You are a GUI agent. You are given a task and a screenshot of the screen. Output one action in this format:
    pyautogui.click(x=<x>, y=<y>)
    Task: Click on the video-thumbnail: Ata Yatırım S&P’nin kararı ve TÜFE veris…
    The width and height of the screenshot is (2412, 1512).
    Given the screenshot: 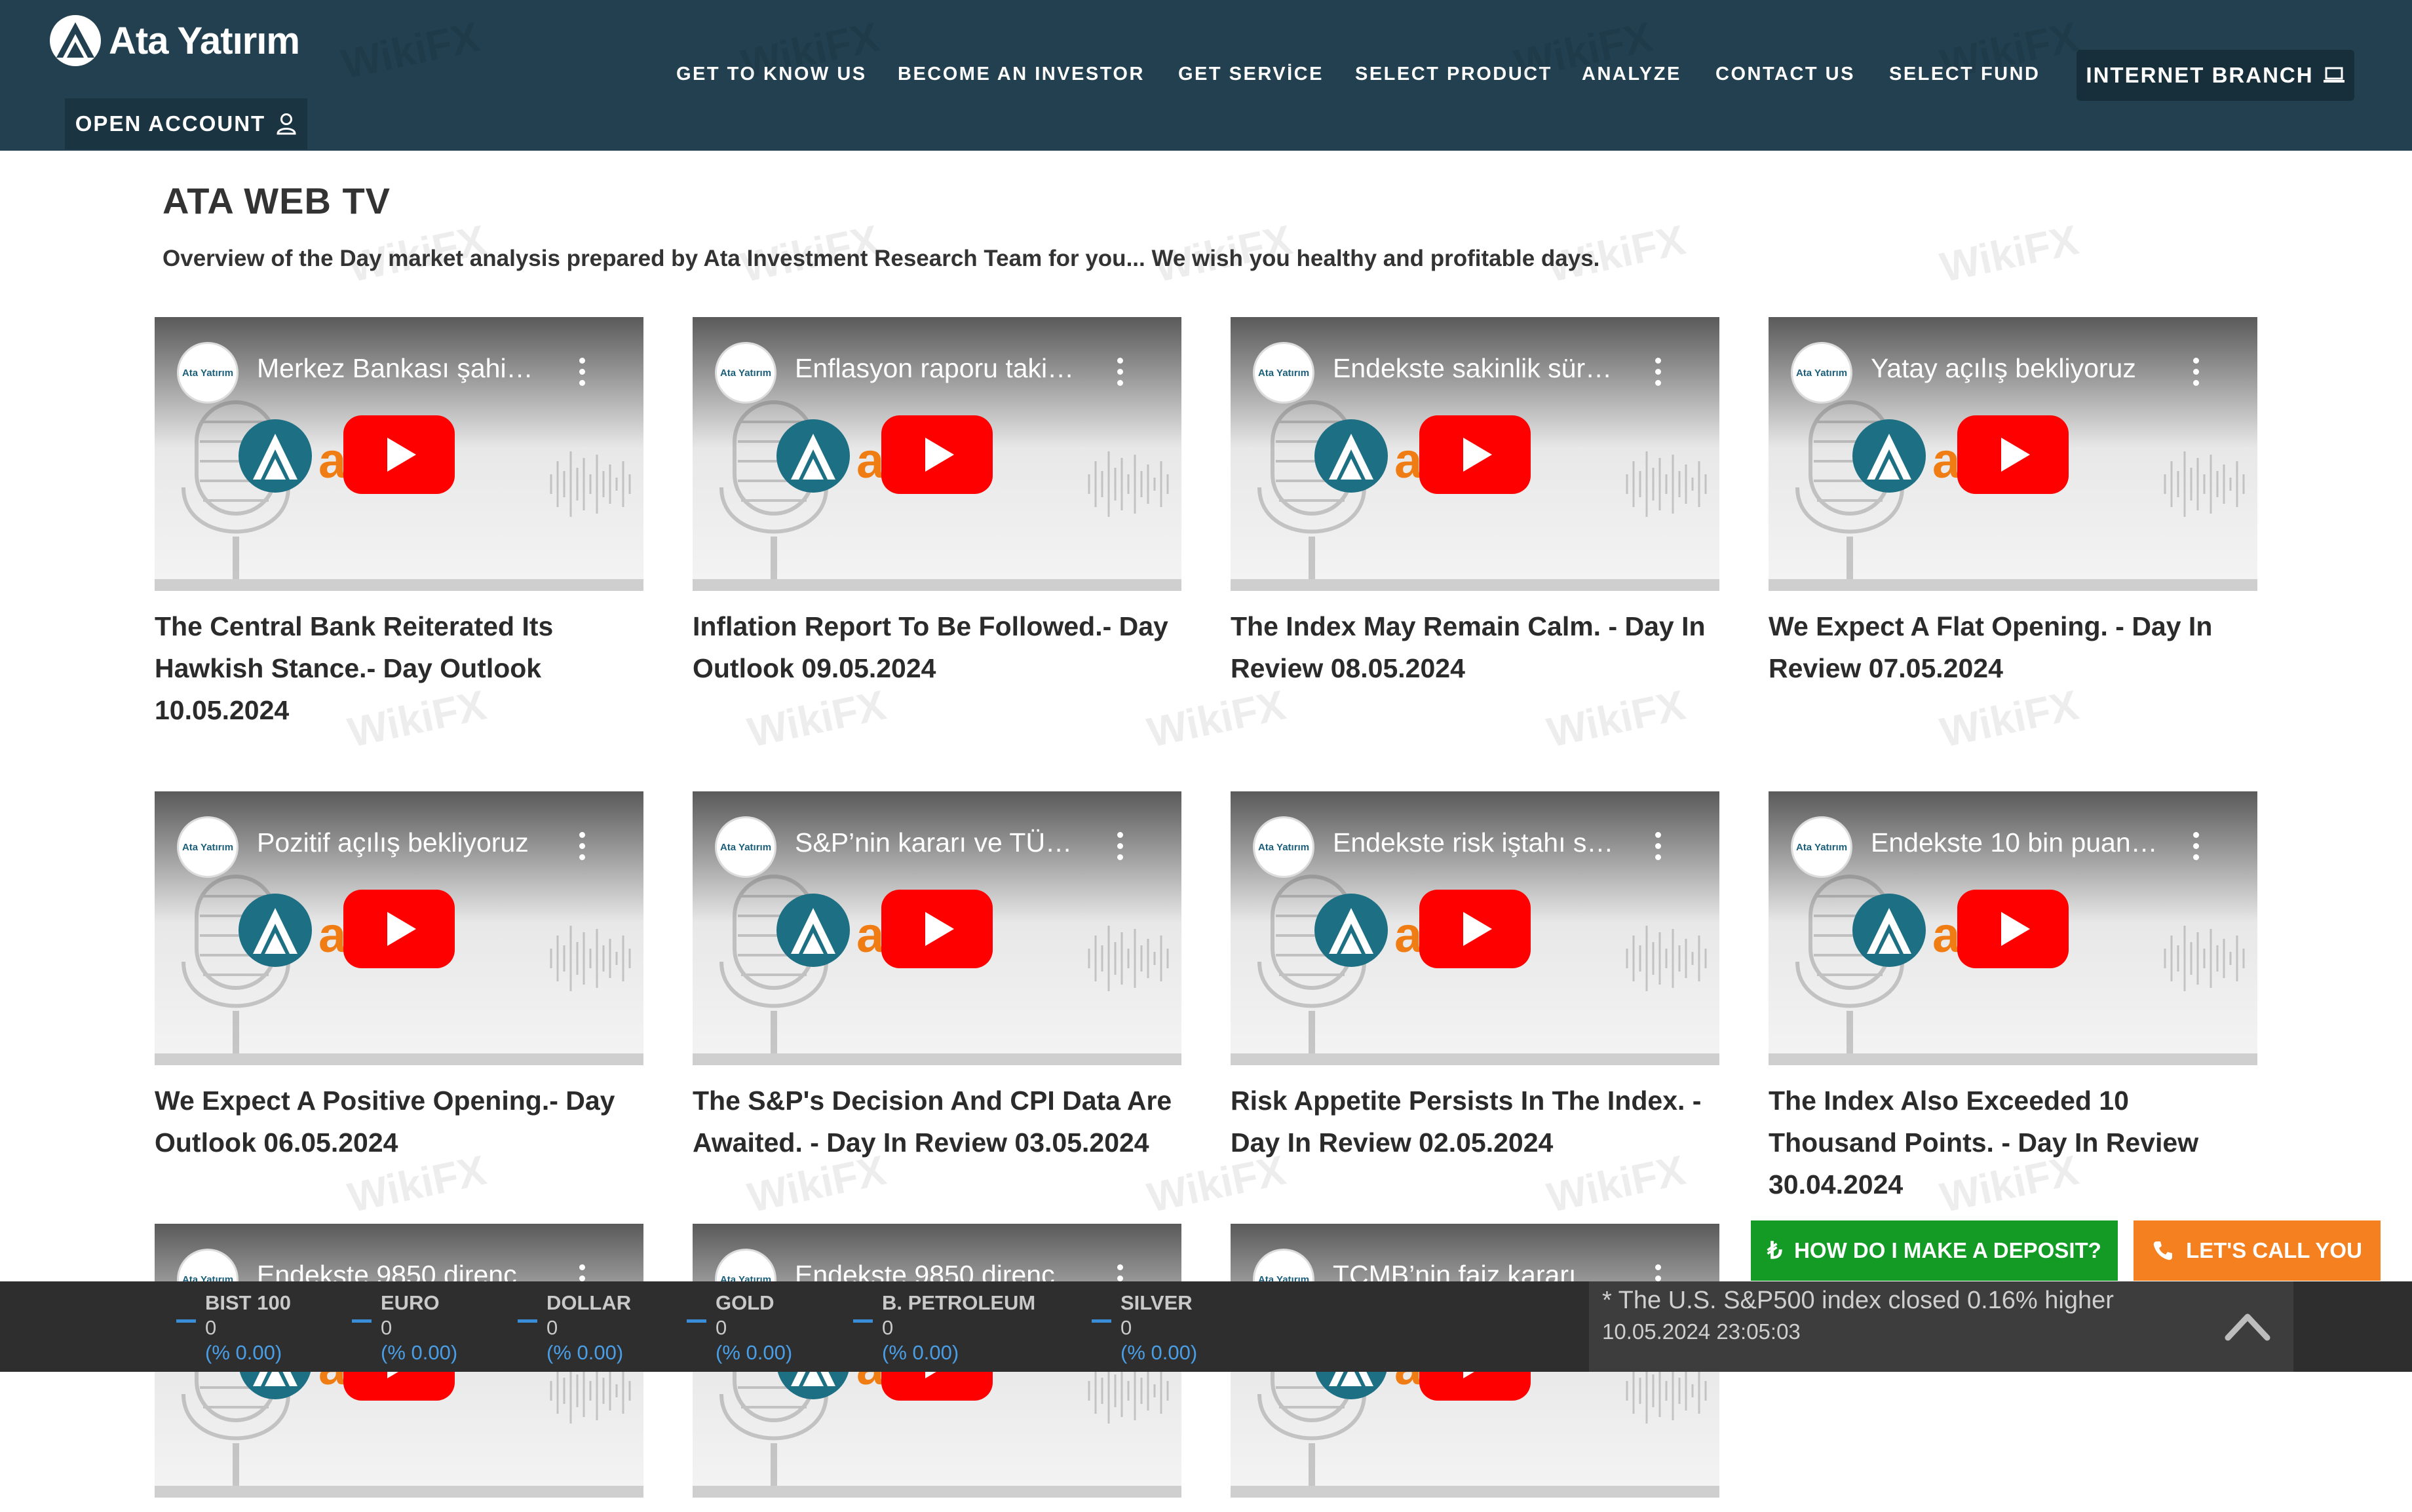 What is the action you would take?
    pyautogui.click(x=937, y=928)
    